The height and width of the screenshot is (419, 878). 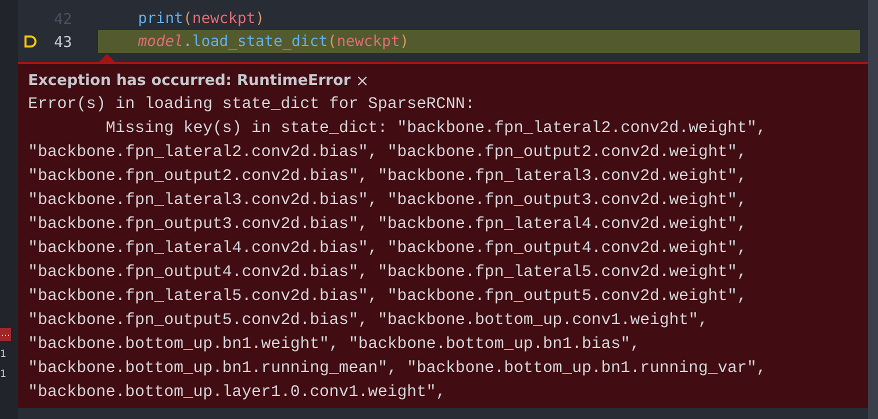 What do you see at coordinates (63, 41) in the screenshot?
I see `line-number: 43` at bounding box center [63, 41].